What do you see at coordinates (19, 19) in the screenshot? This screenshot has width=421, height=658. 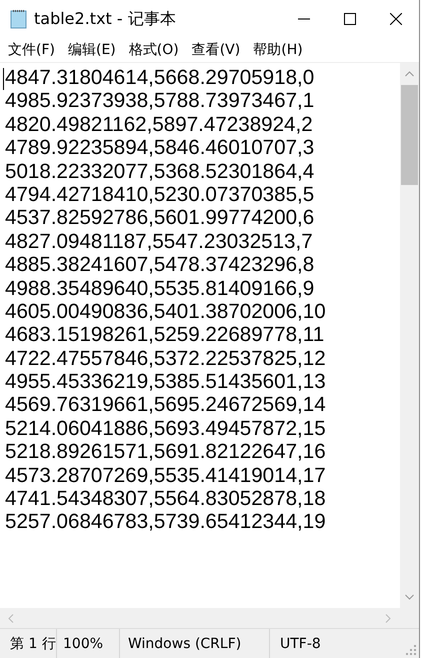 I see `notepad-icon` at bounding box center [19, 19].